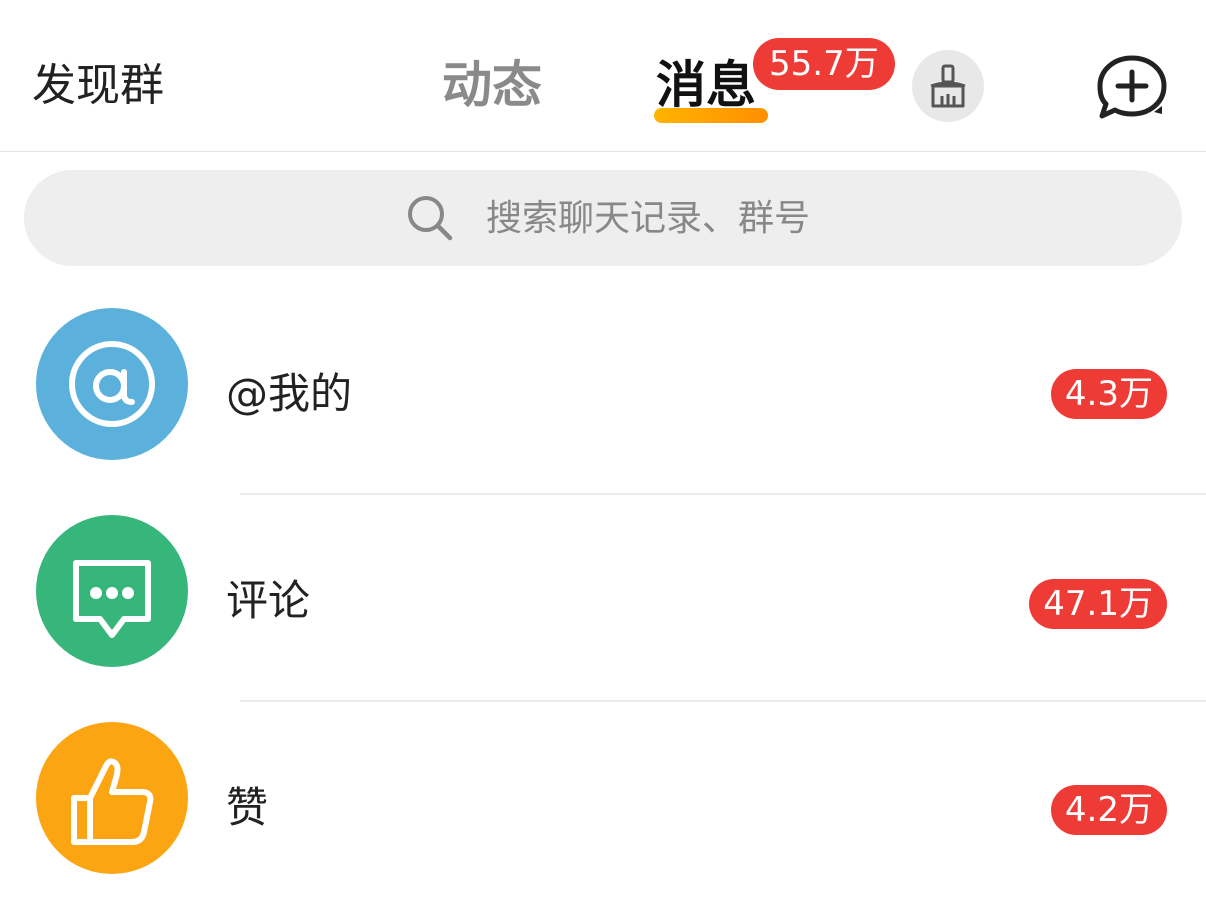 The image size is (1206, 910). Describe the element at coordinates (492, 85) in the screenshot. I see `tab-dynamic: 动态` at that location.